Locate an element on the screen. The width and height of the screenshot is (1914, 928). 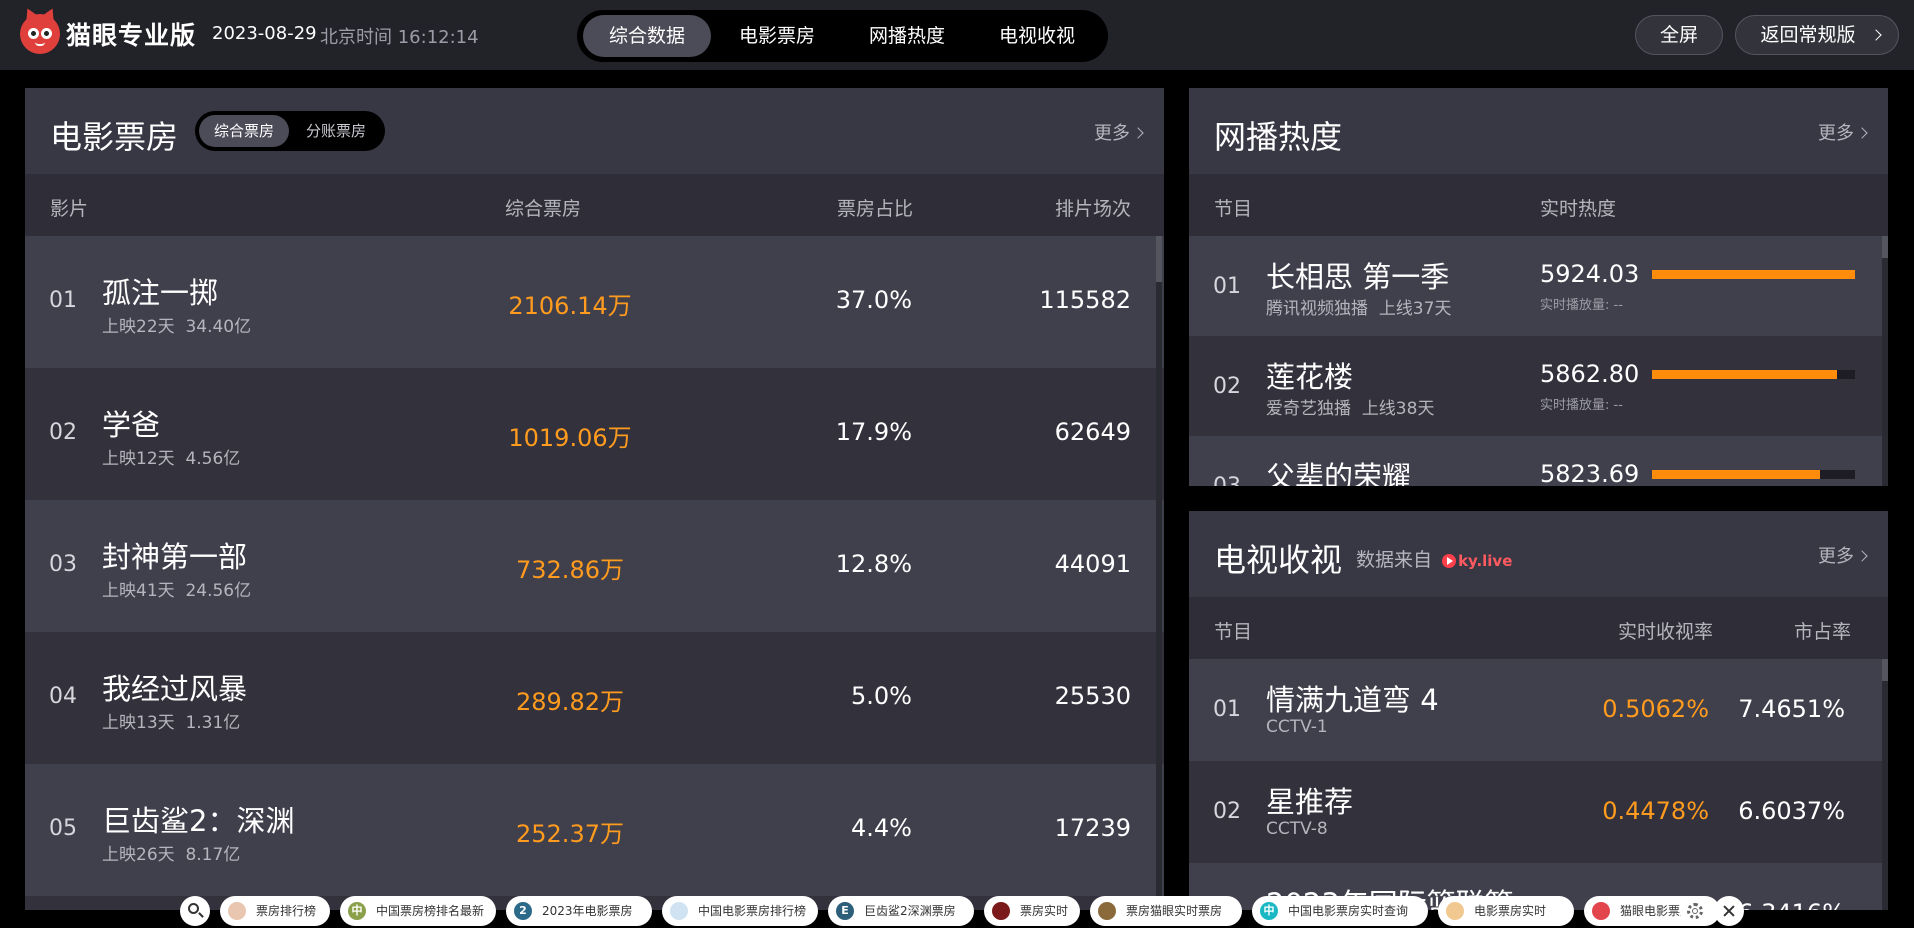
table-row: 02 学爸 上映12天 4.56亿 1019.06万 17.9% 62649 is located at coordinates (594, 434).